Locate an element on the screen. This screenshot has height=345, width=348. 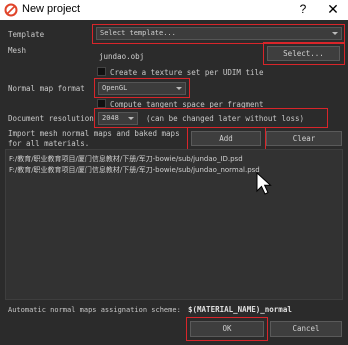
tangent-label: Compute tangent space per fragment is located at coordinates (187, 104).